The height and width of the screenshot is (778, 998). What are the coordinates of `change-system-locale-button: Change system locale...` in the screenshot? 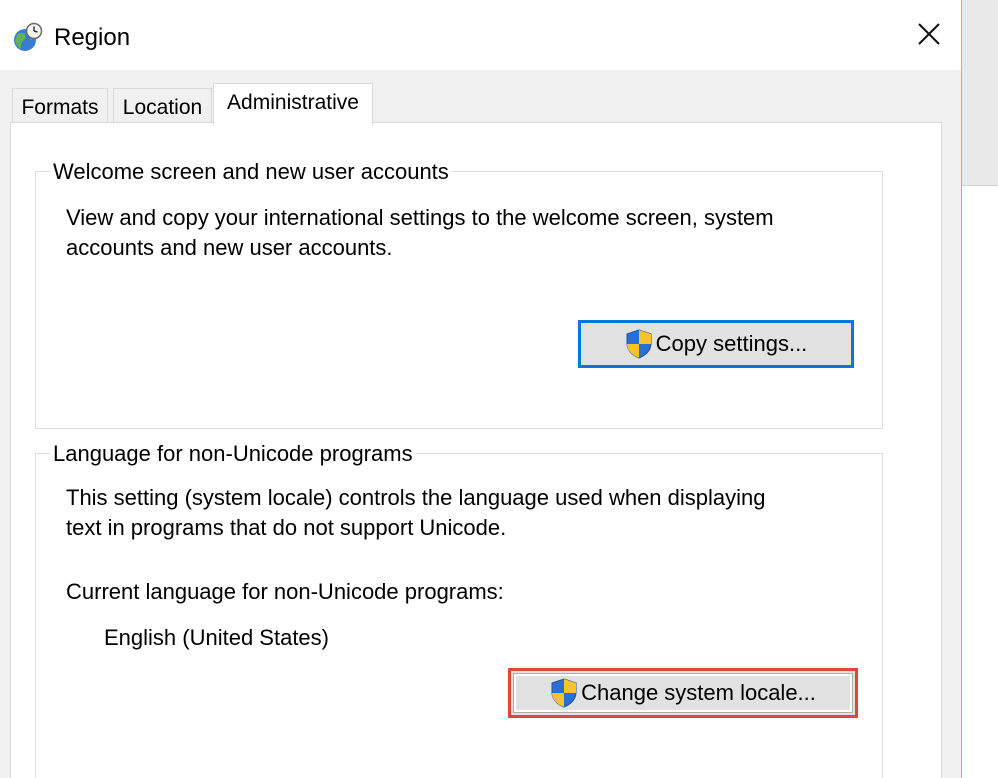 It's located at (683, 693).